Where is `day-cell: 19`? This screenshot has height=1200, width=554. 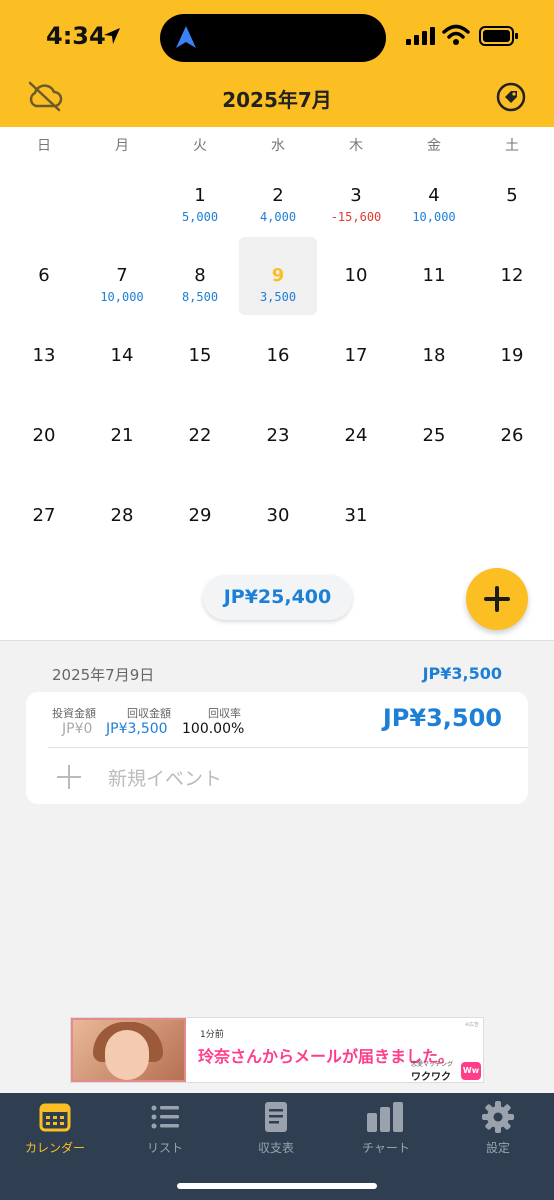
day-cell: 19 is located at coordinates (512, 356).